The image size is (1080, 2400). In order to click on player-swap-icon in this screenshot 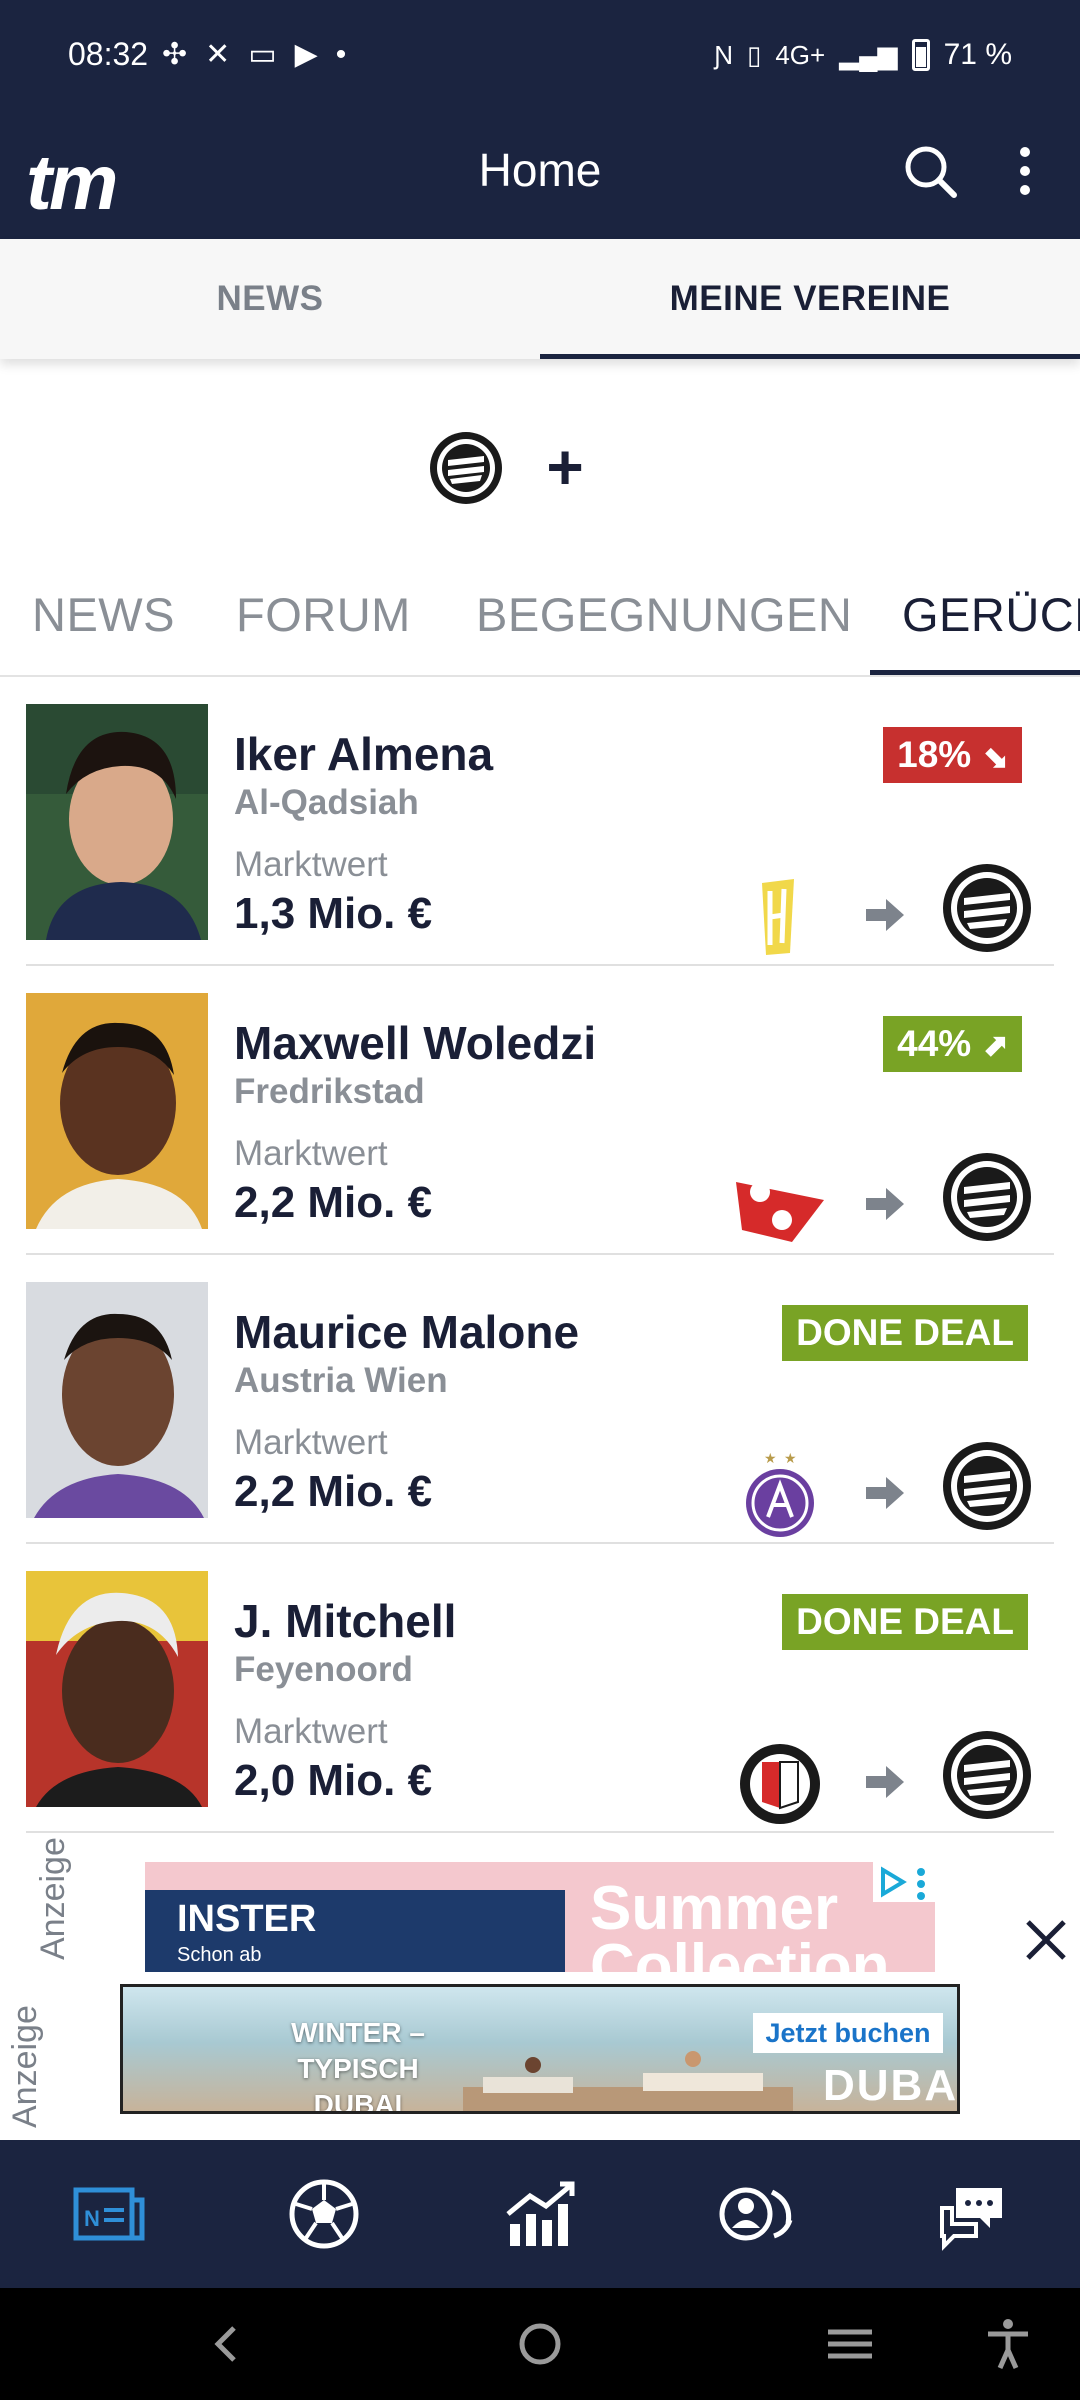, I will do `click(756, 2214)`.